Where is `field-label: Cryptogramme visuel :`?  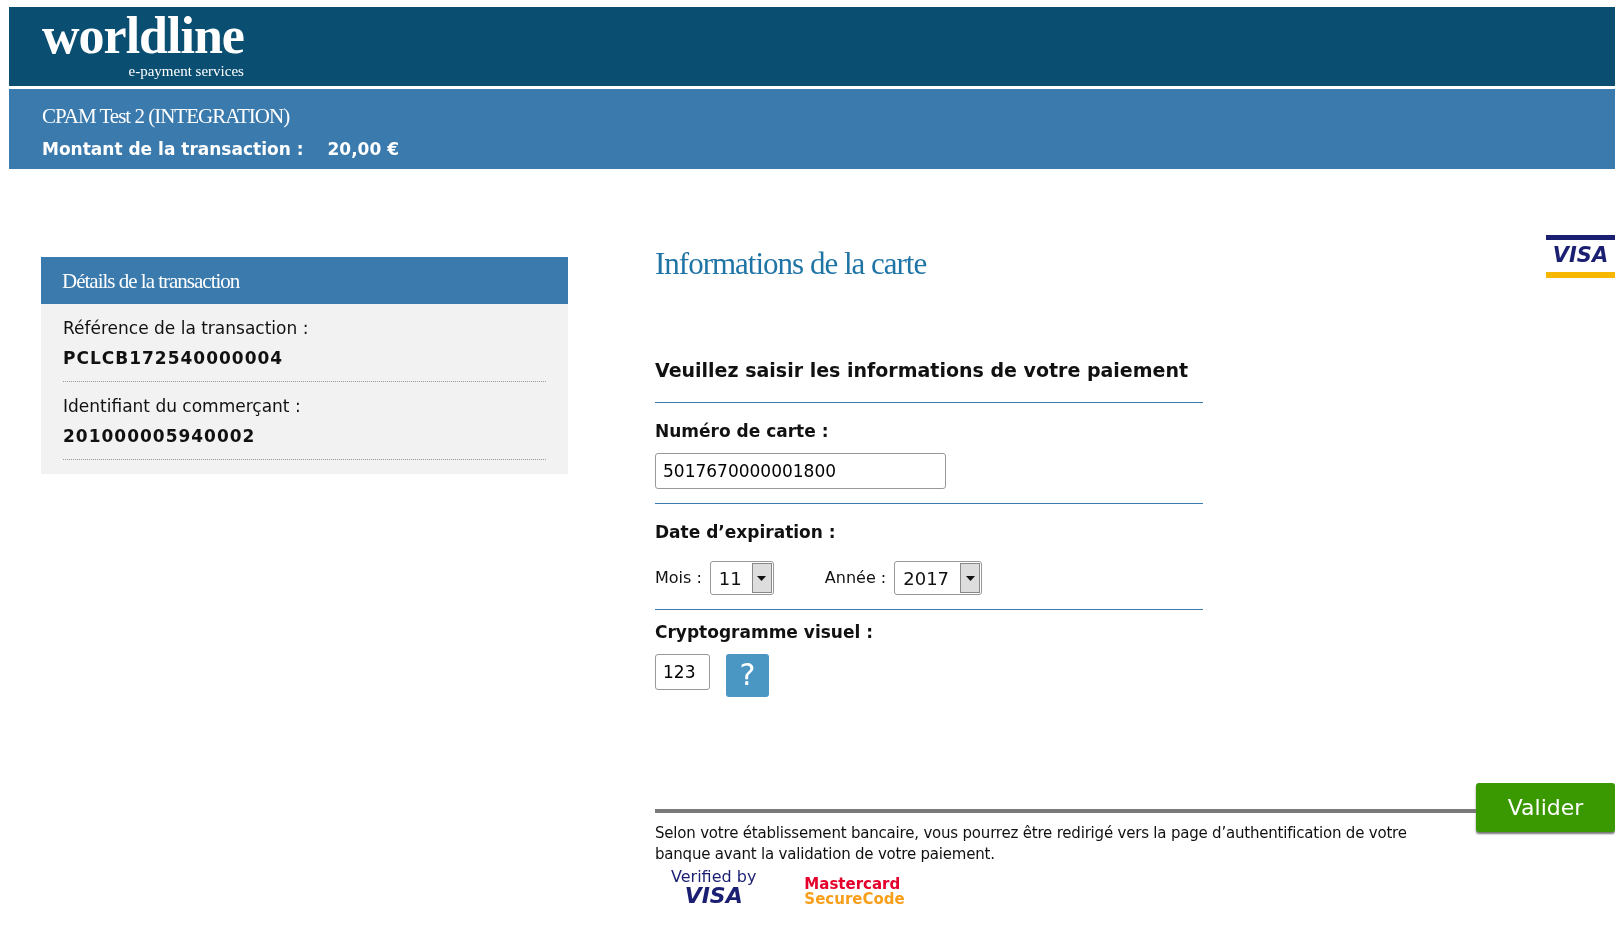
field-label: Cryptogramme visuel : is located at coordinates (765, 632).